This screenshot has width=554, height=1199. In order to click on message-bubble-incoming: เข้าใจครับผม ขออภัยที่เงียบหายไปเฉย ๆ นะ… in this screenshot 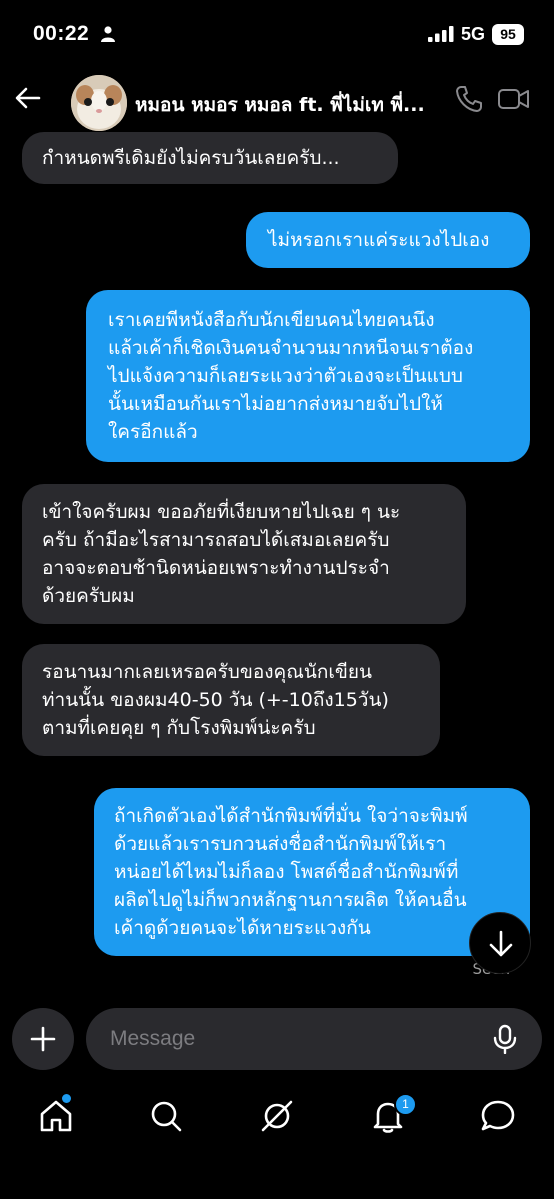, I will do `click(244, 554)`.